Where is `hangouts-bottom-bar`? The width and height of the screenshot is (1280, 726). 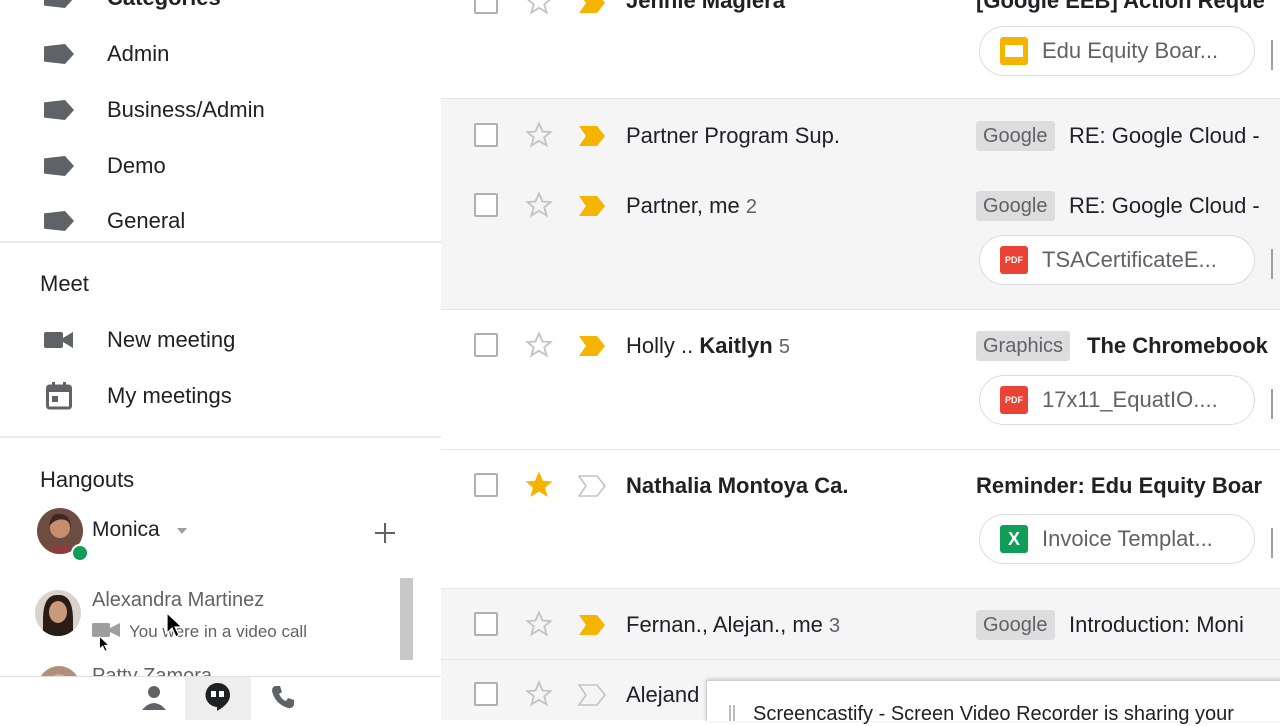 hangouts-bottom-bar is located at coordinates (220, 698).